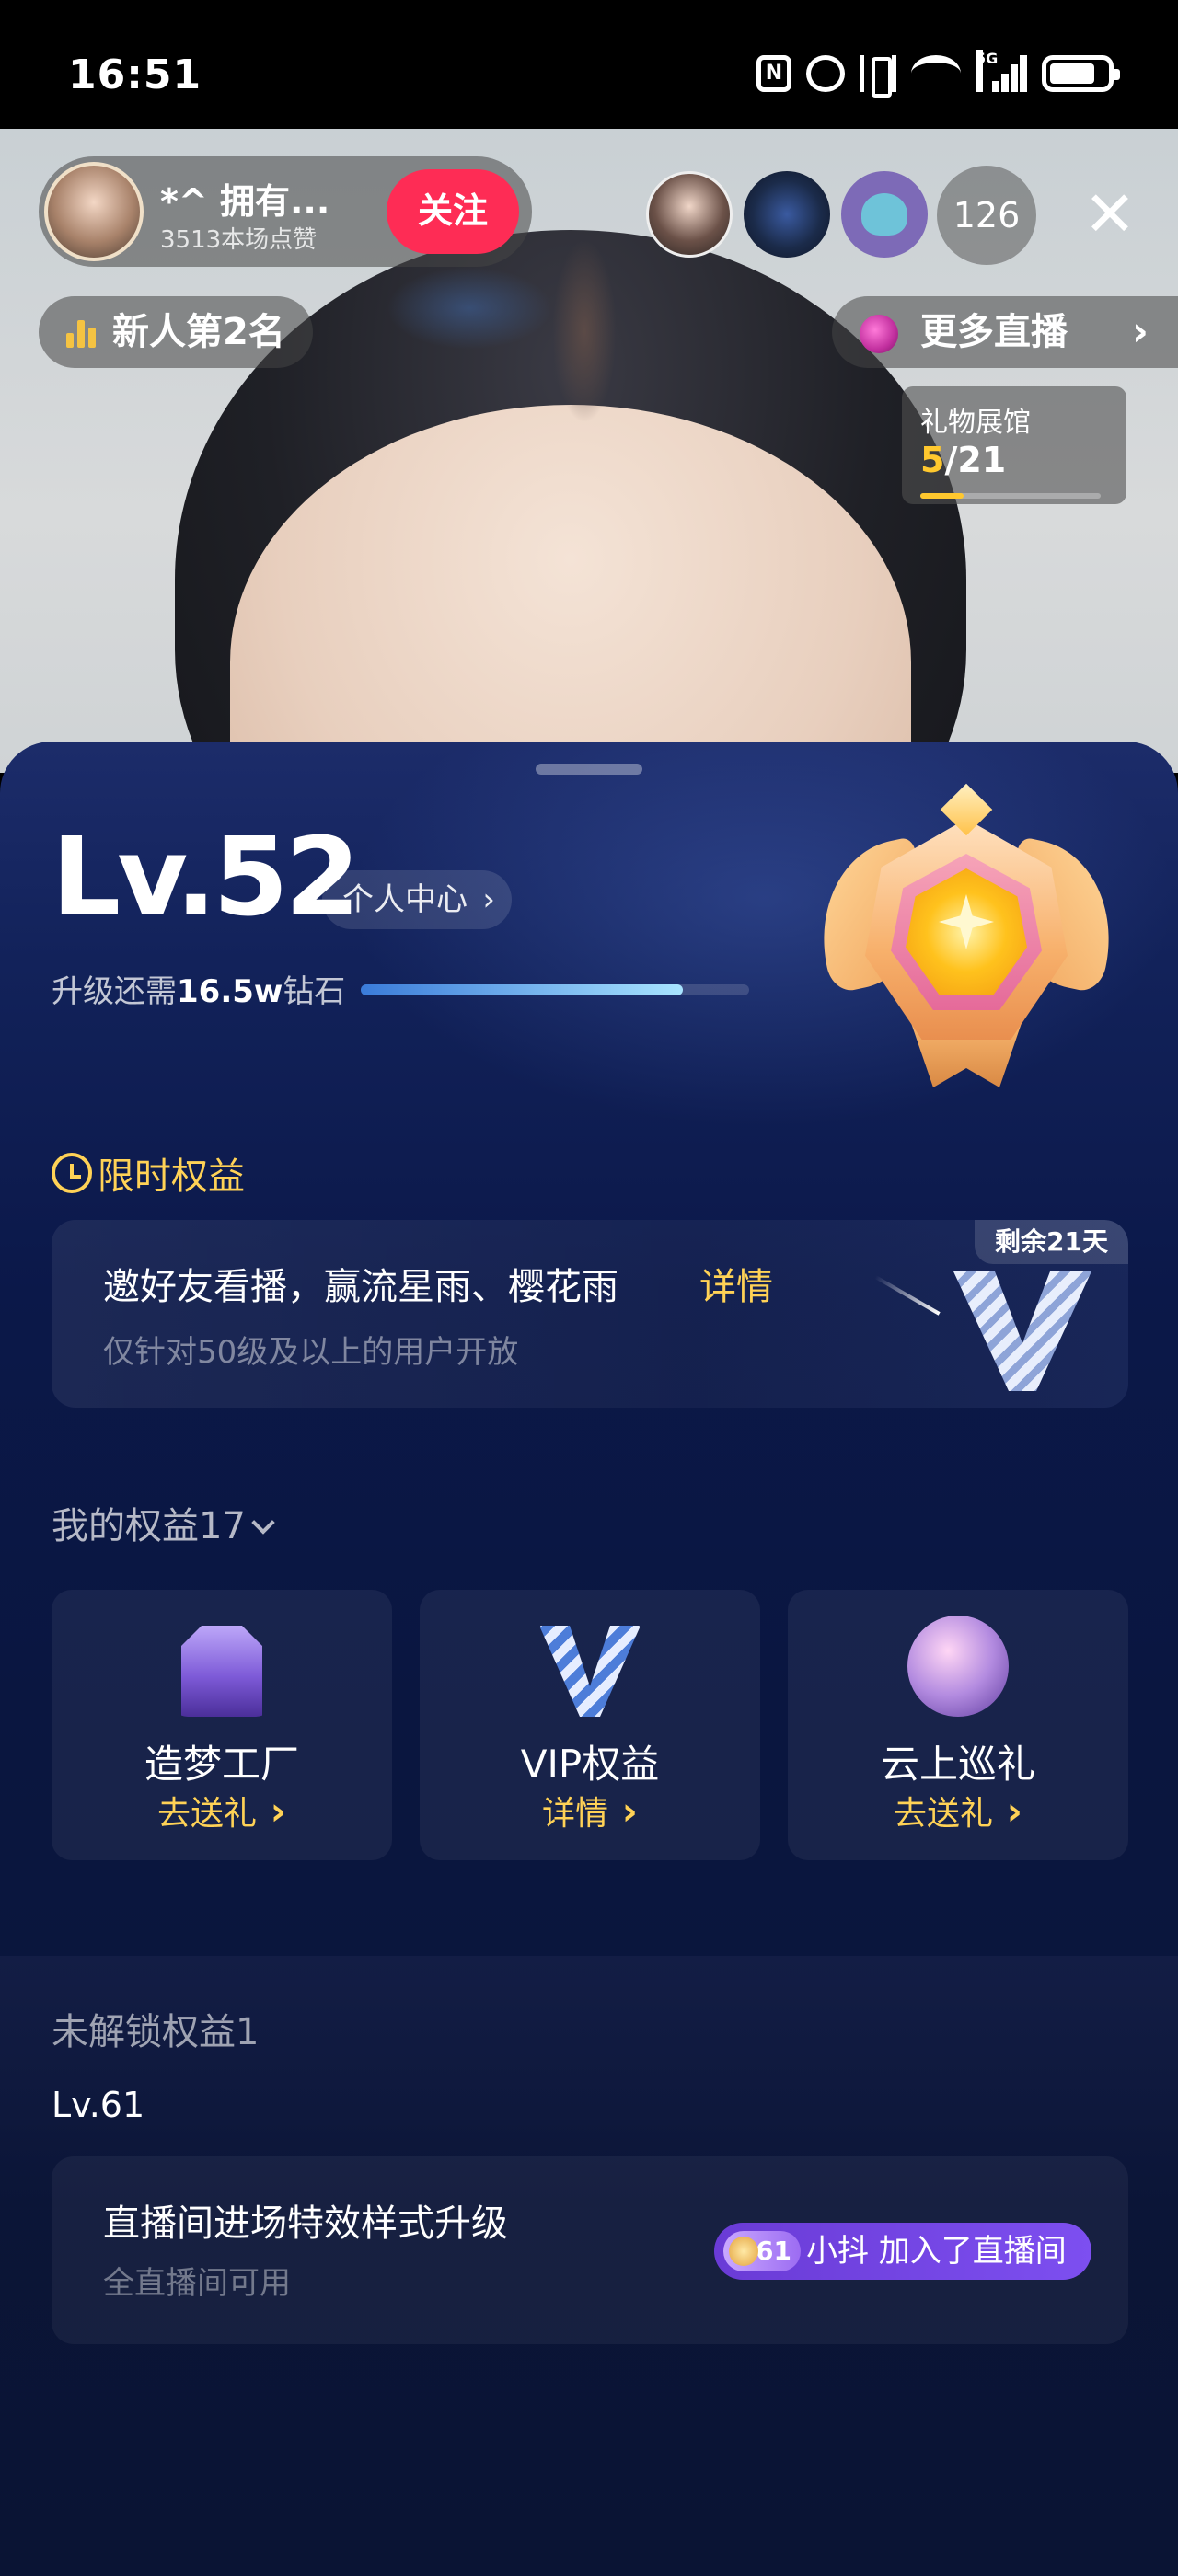 Image resolution: width=1178 pixels, height=2576 pixels. What do you see at coordinates (958, 1666) in the screenshot?
I see `cloud-tour-icon` at bounding box center [958, 1666].